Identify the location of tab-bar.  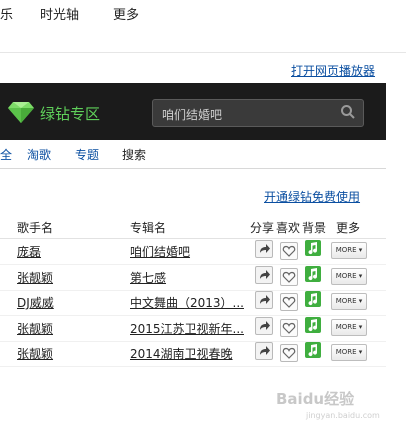
(193, 154).